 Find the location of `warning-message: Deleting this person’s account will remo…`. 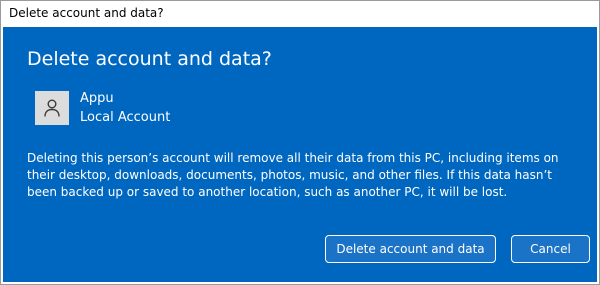

warning-message: Deleting this person’s account will remo… is located at coordinates (293, 175).